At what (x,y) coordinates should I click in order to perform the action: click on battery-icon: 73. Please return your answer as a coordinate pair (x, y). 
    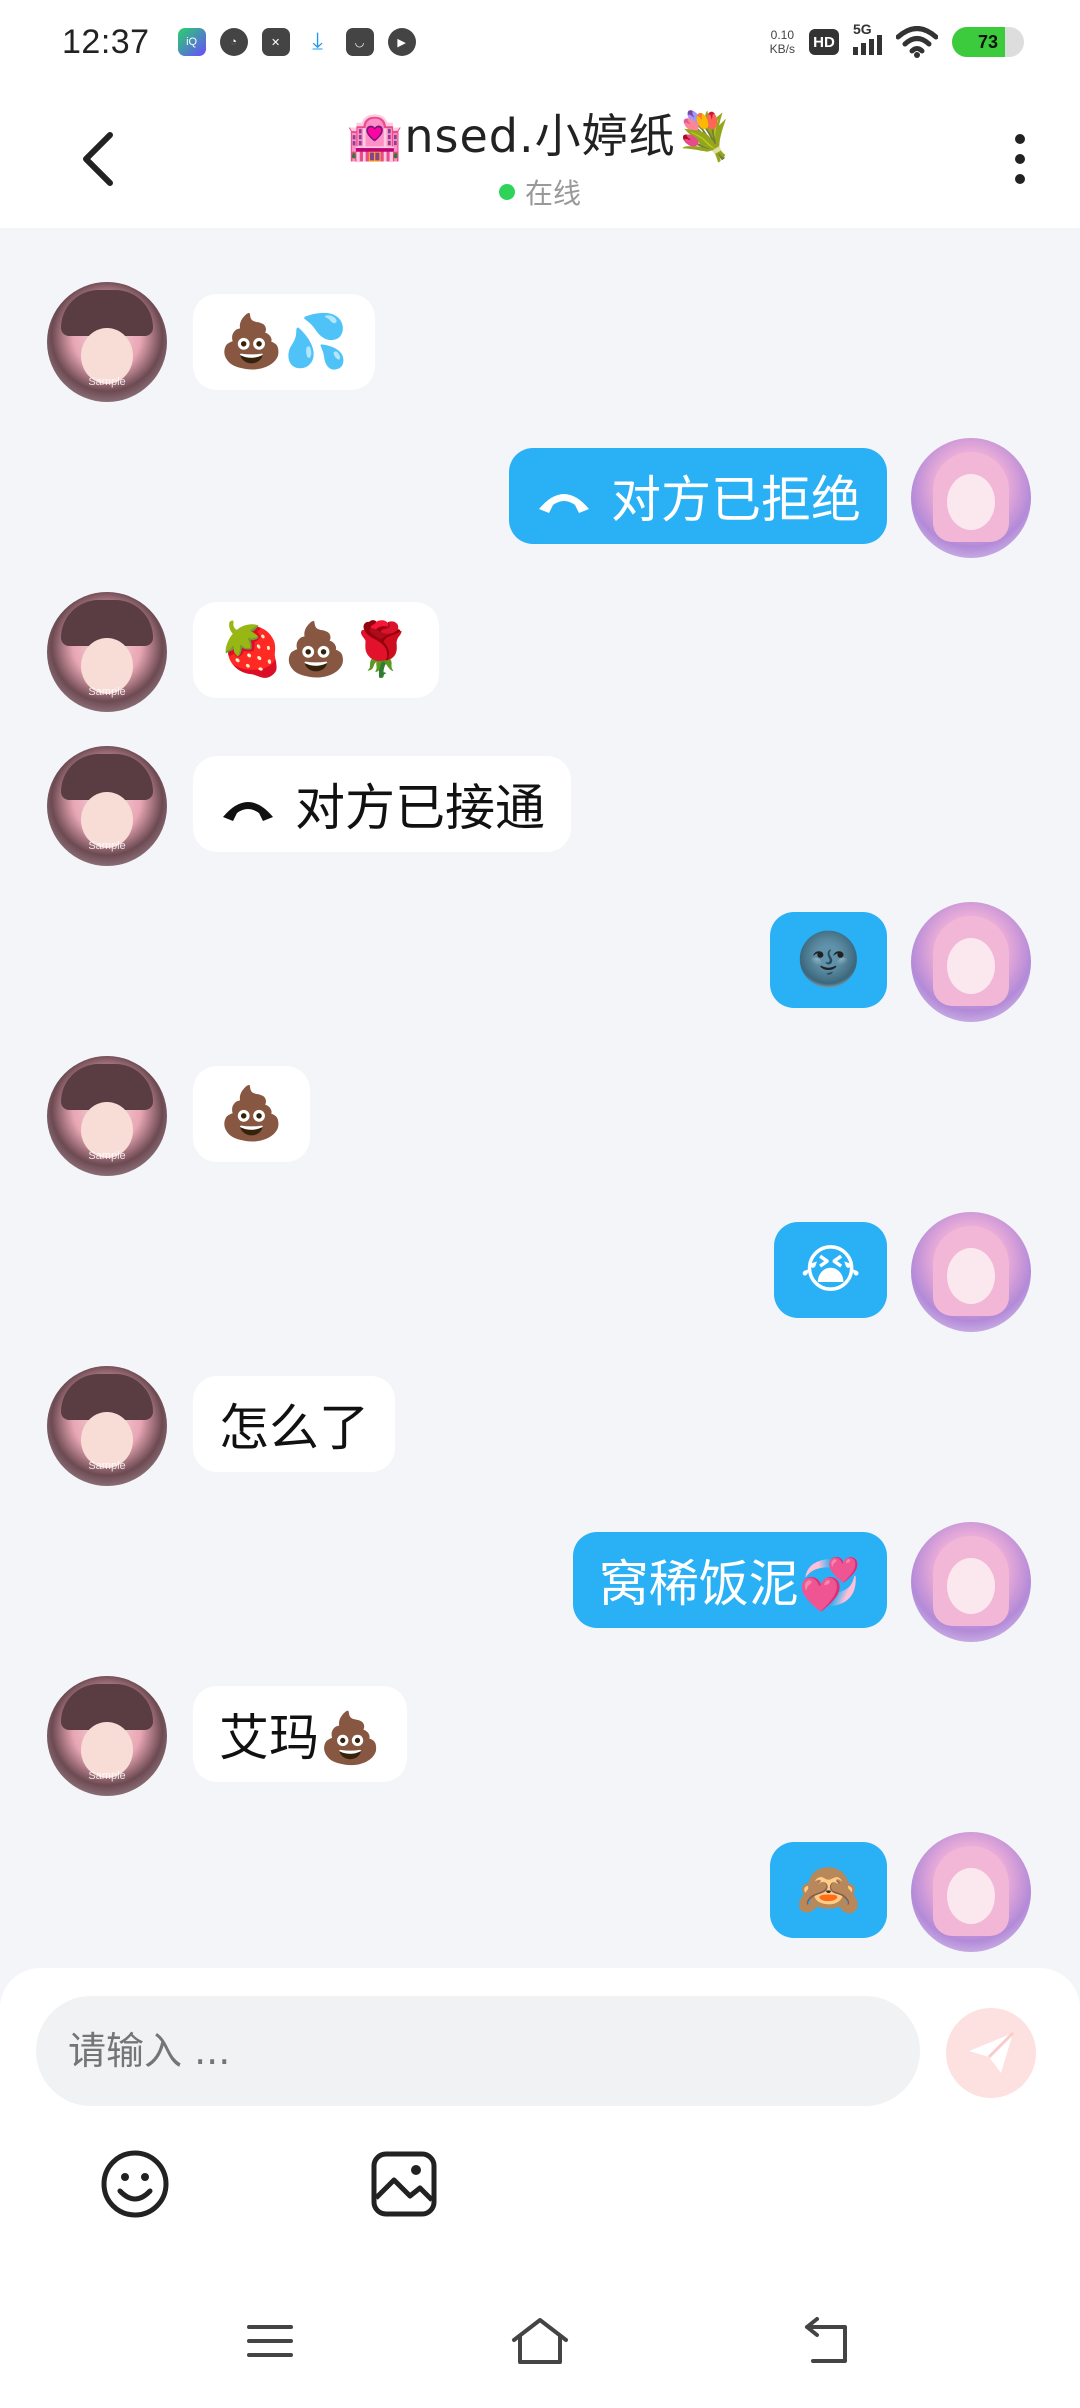
    Looking at the image, I should click on (988, 42).